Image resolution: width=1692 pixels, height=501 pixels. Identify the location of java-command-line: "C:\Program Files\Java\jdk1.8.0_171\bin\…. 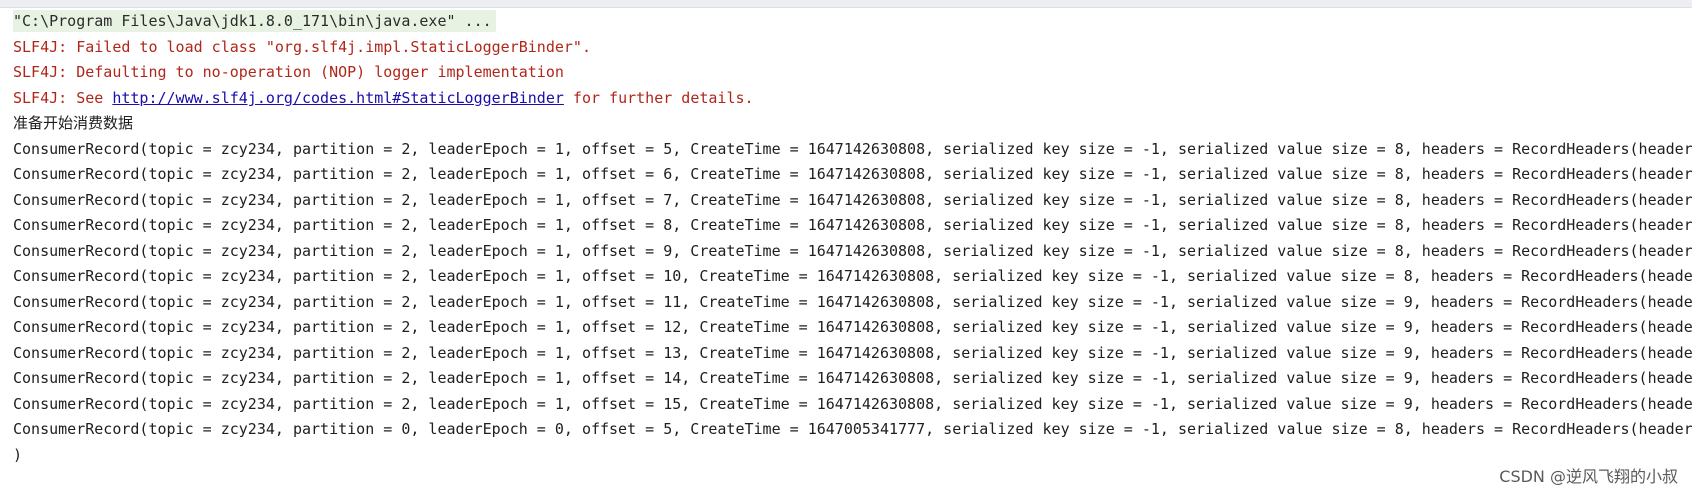
(254, 21).